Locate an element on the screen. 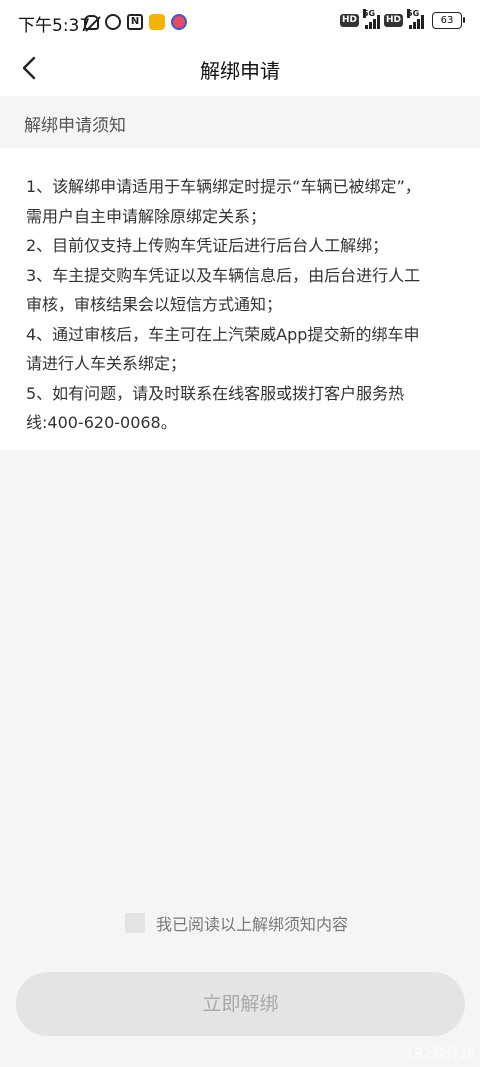 The height and width of the screenshot is (1067, 480). notice-line: 3、车主提交购车凭证以及车辆信息后，由后台进行人工 is located at coordinates (223, 275).